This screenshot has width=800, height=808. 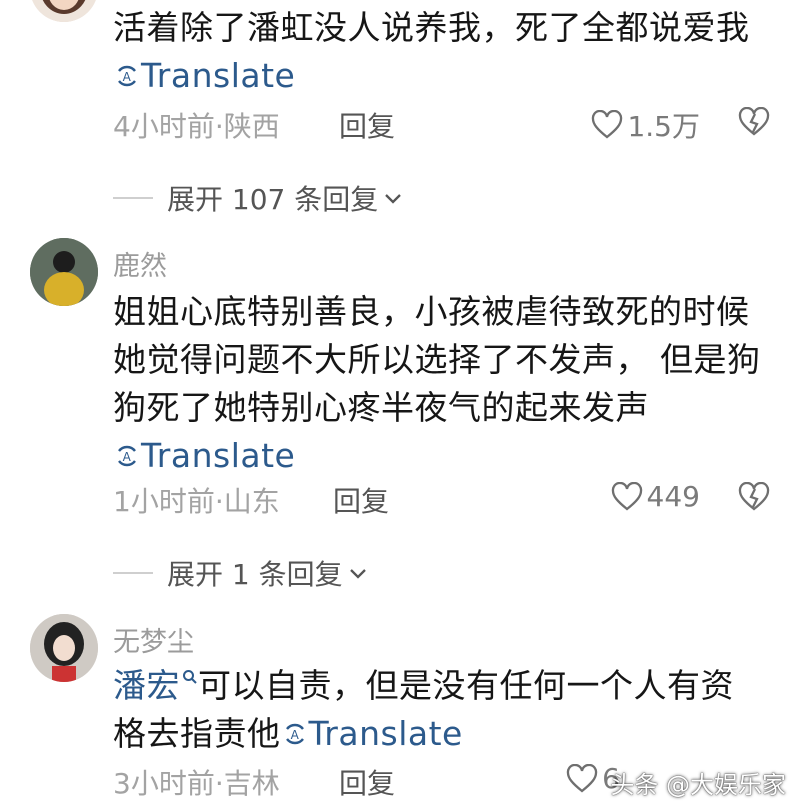 I want to click on time-location: 4小时前·陕西, so click(x=196, y=126).